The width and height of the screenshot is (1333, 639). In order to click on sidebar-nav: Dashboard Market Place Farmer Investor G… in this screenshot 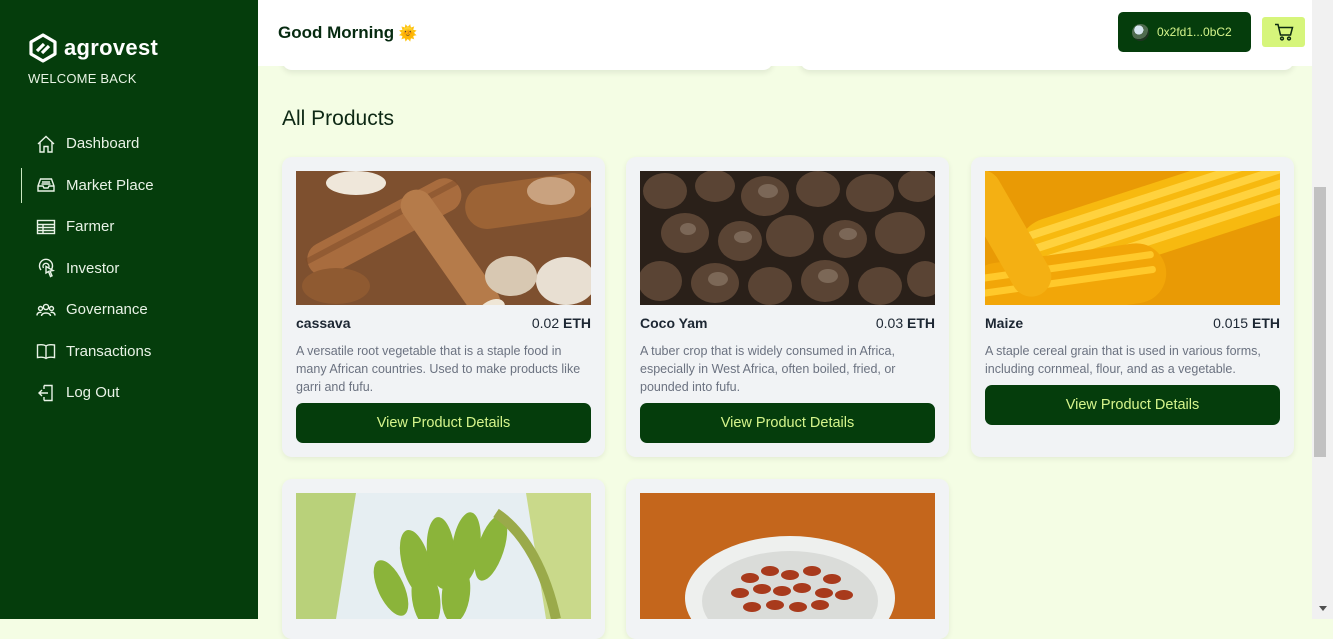, I will do `click(129, 268)`.